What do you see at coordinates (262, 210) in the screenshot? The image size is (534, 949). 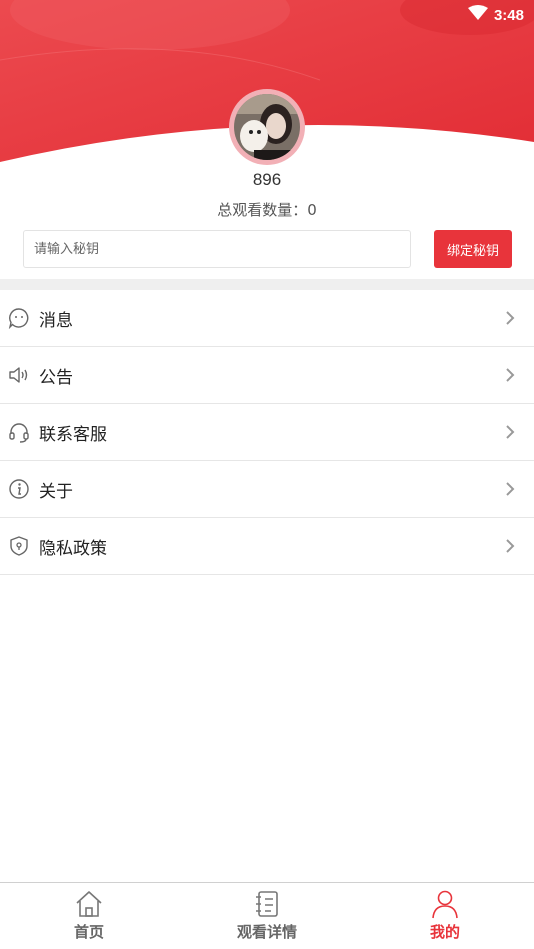 I see `views-label: 总观看数量：` at bounding box center [262, 210].